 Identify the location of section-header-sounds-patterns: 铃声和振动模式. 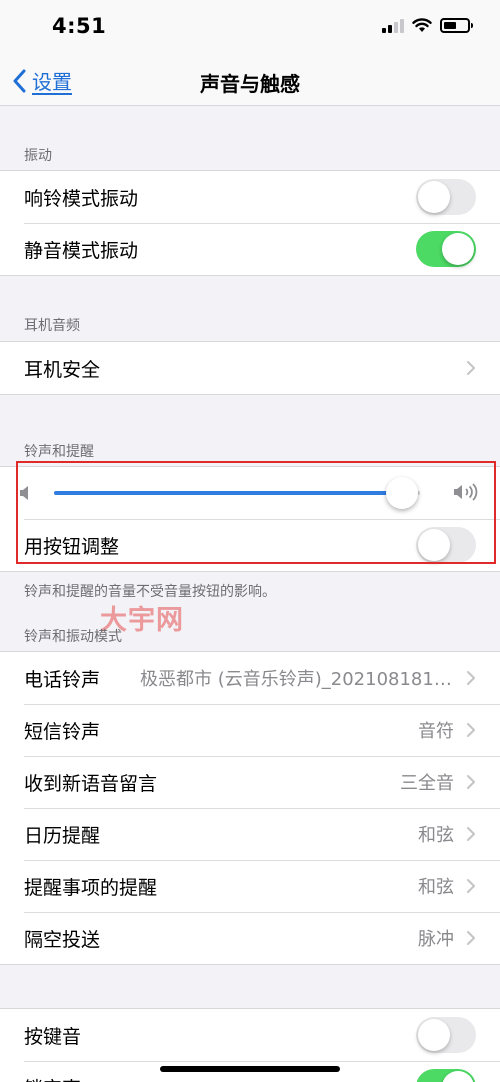
(73, 637).